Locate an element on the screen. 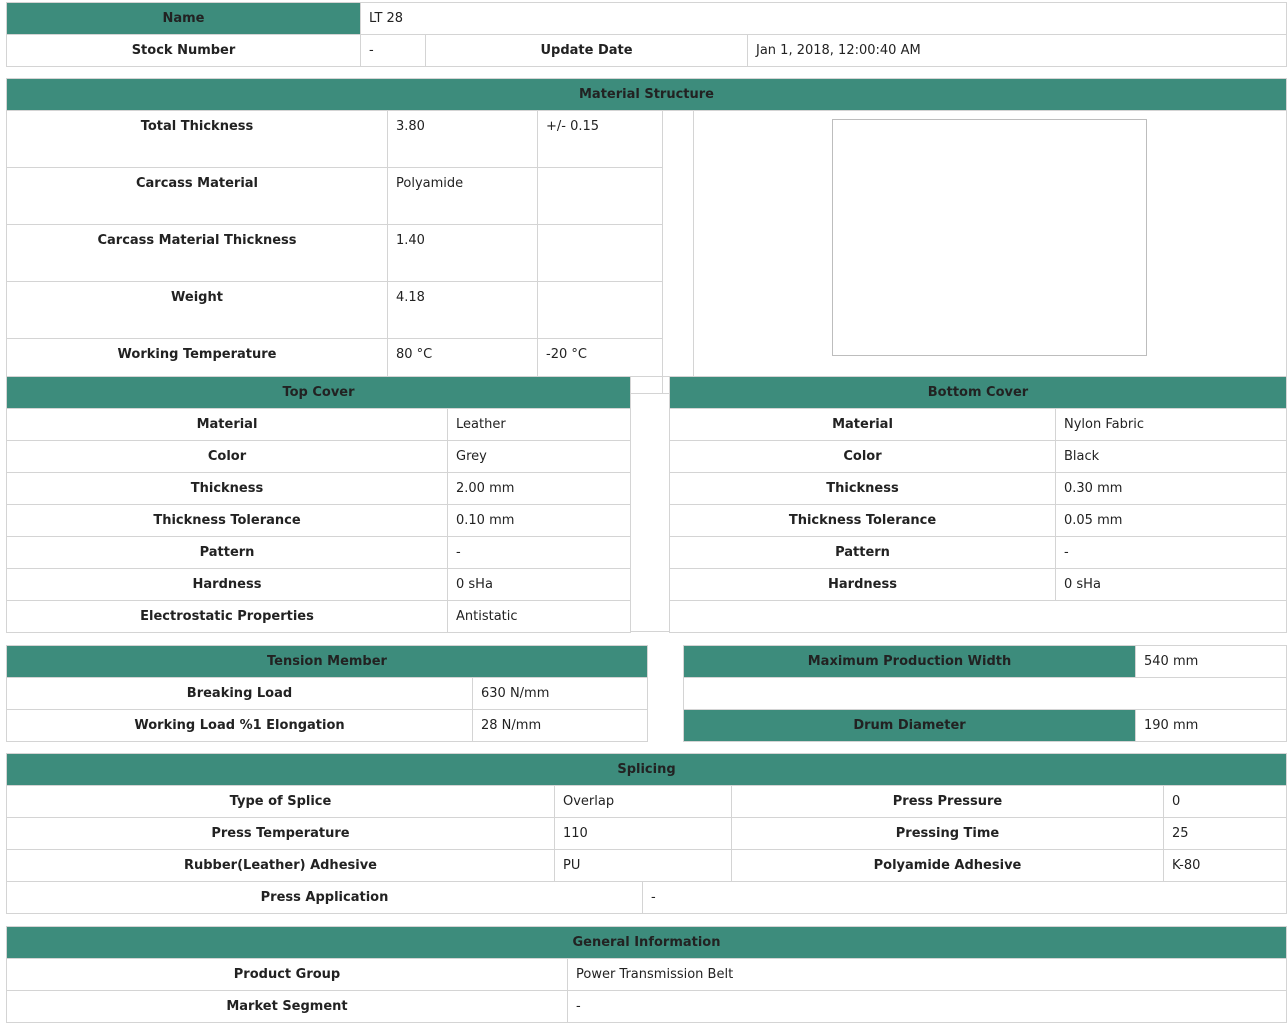 The height and width of the screenshot is (1023, 1287). tension-value: 630 N/mm is located at coordinates (560, 693).